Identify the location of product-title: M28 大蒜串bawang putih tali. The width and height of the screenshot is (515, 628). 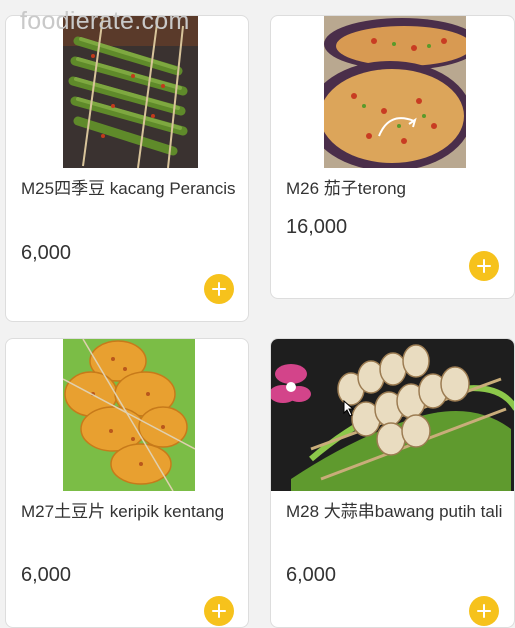
(394, 511).